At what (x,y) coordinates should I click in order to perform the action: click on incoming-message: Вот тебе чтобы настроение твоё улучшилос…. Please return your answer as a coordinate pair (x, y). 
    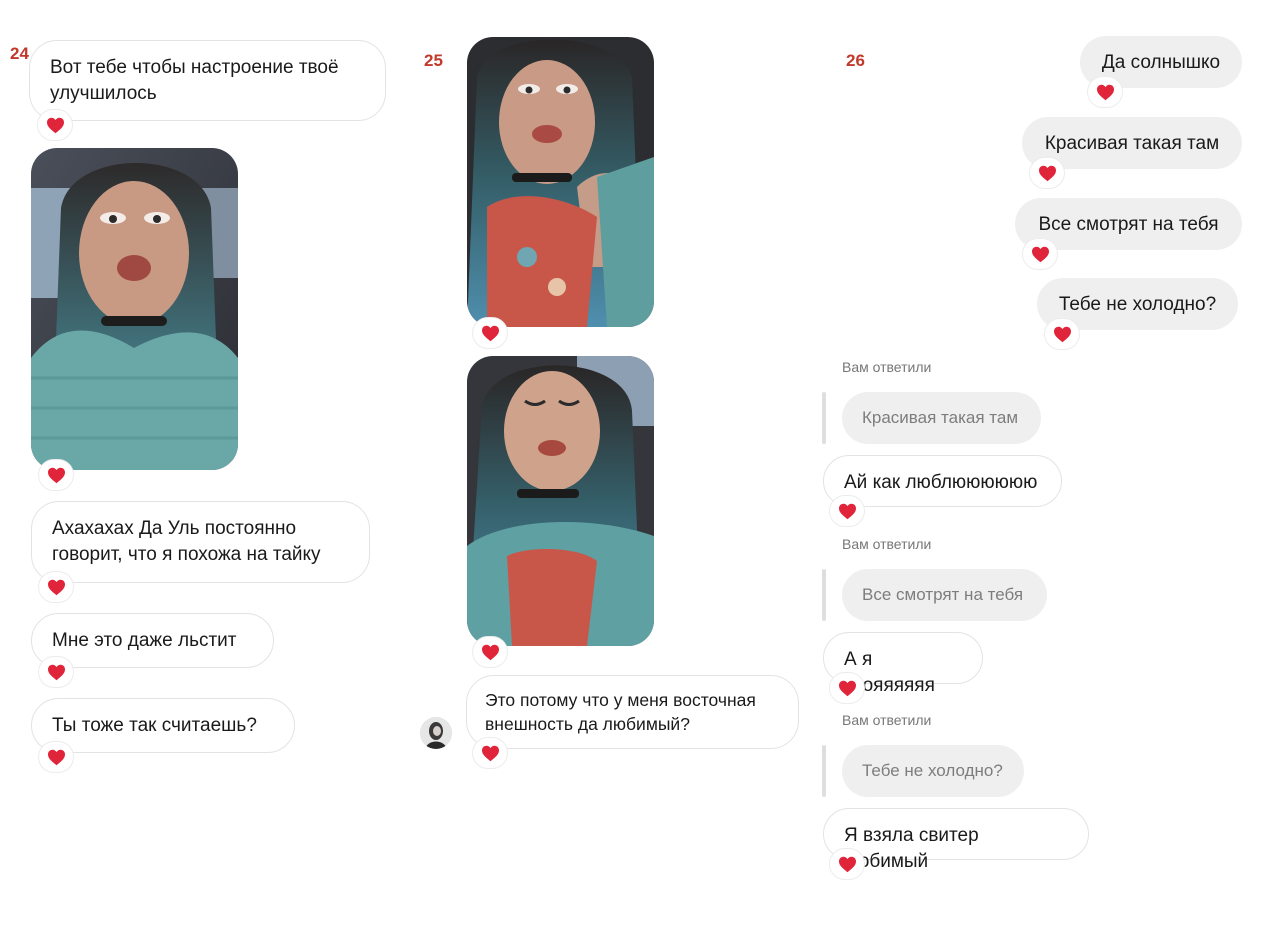
    Looking at the image, I should click on (207, 80).